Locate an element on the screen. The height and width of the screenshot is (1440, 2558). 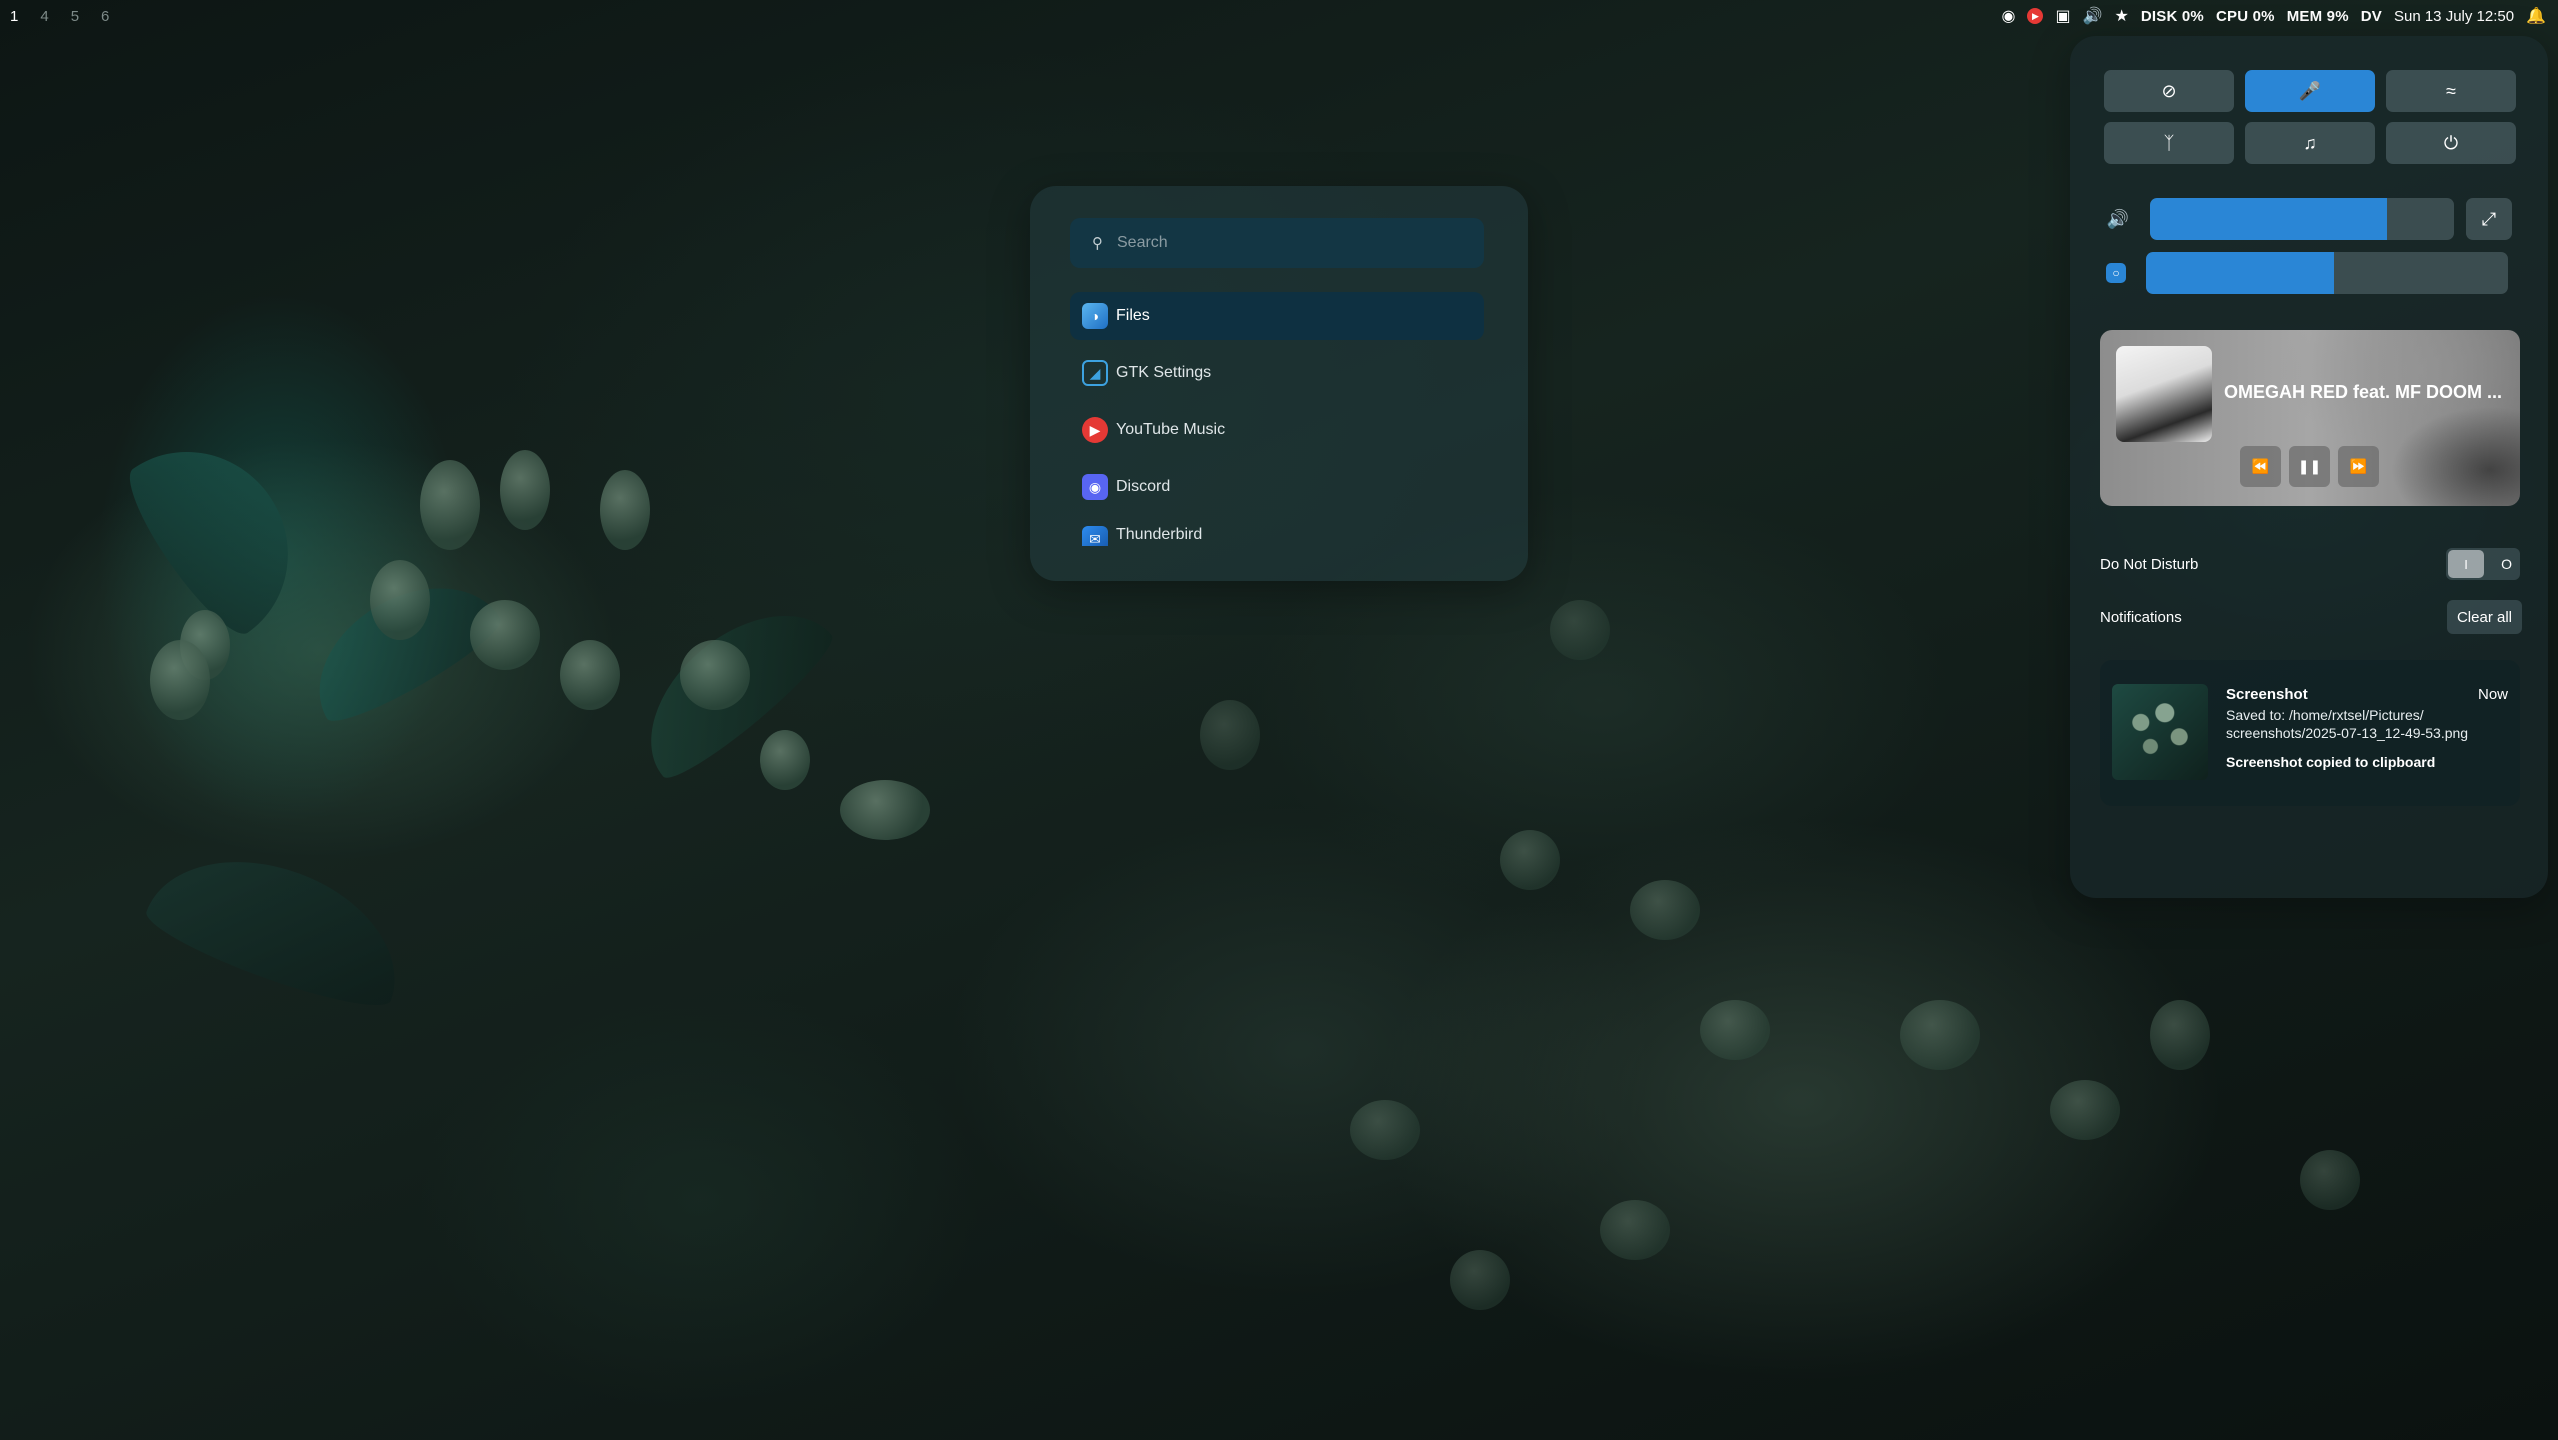
brightness-row: ○ is located at coordinates (2306, 273).